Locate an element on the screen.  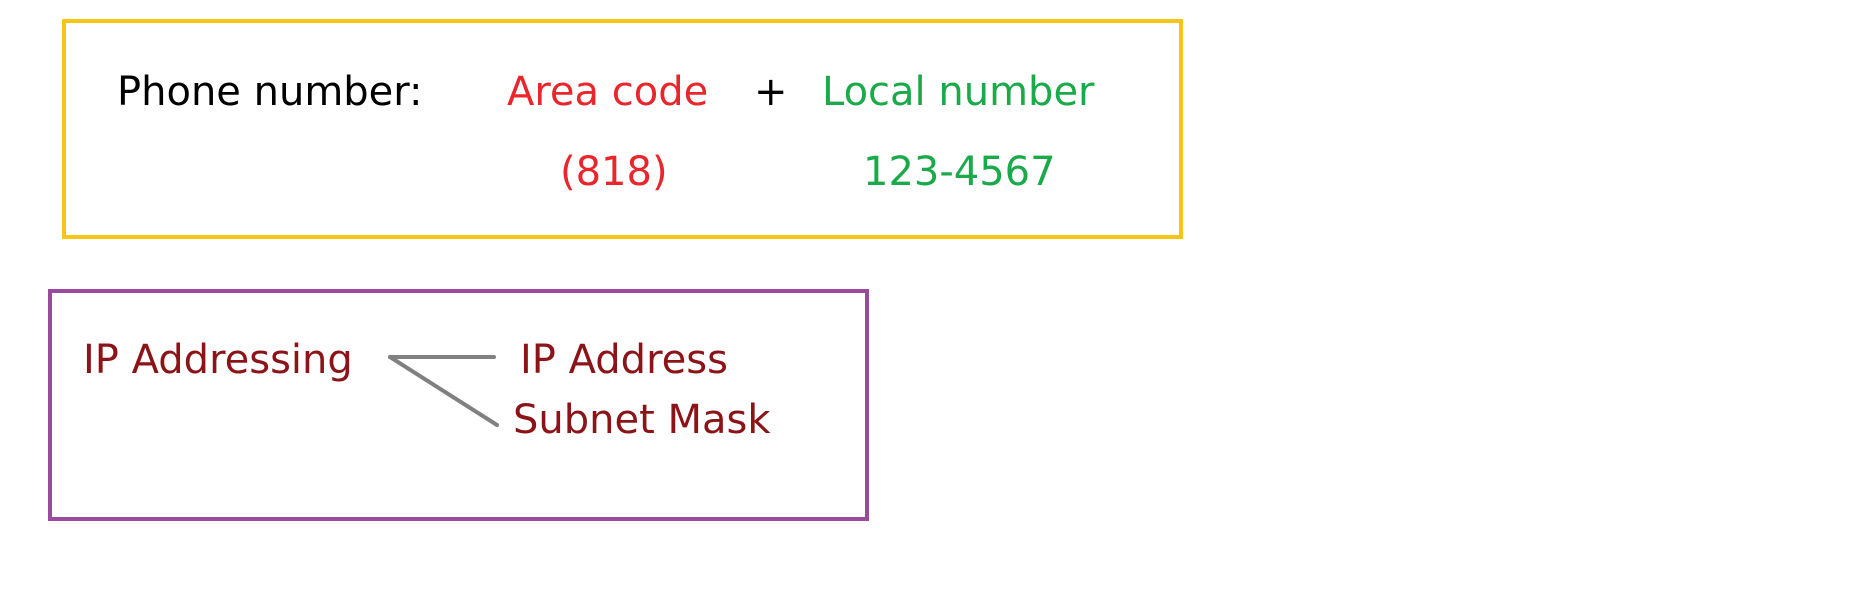
area-code-value: (818) is located at coordinates (614, 172).